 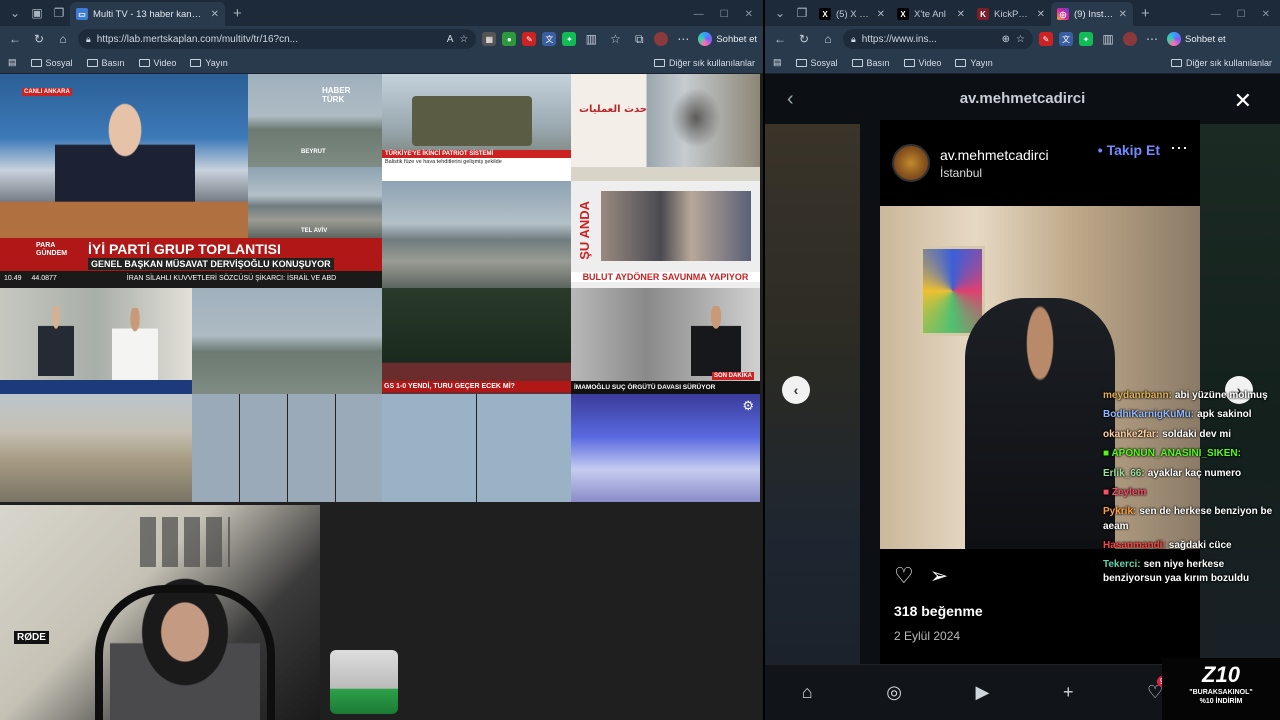 What do you see at coordinates (1243, 101) in the screenshot?
I see `close-icon: ✕` at bounding box center [1243, 101].